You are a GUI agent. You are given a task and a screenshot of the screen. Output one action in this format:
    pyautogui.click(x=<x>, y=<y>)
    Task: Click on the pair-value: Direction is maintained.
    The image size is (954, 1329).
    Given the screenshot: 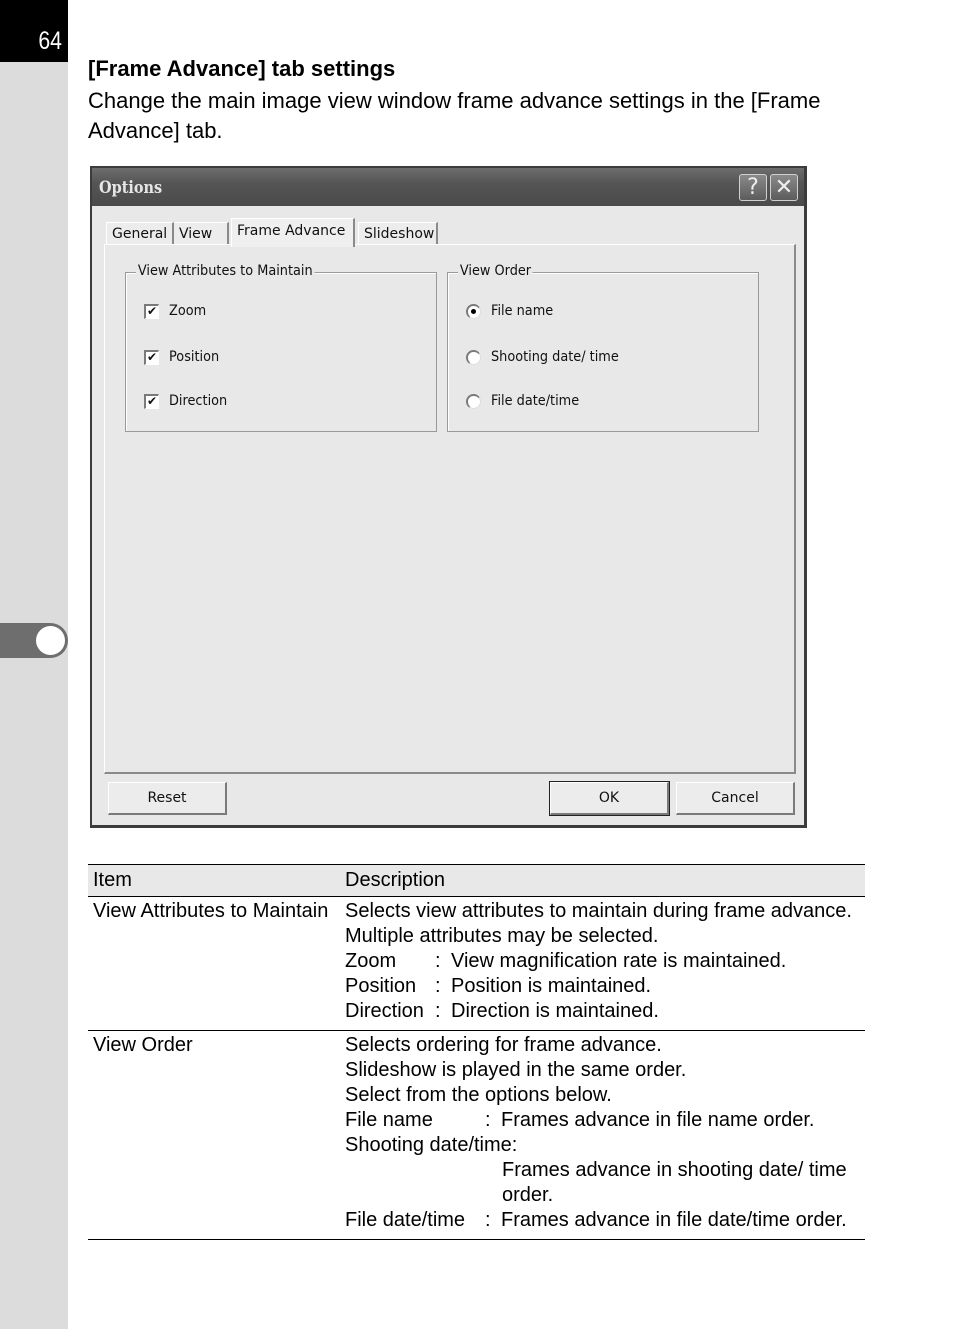 What is the action you would take?
    pyautogui.click(x=555, y=1011)
    